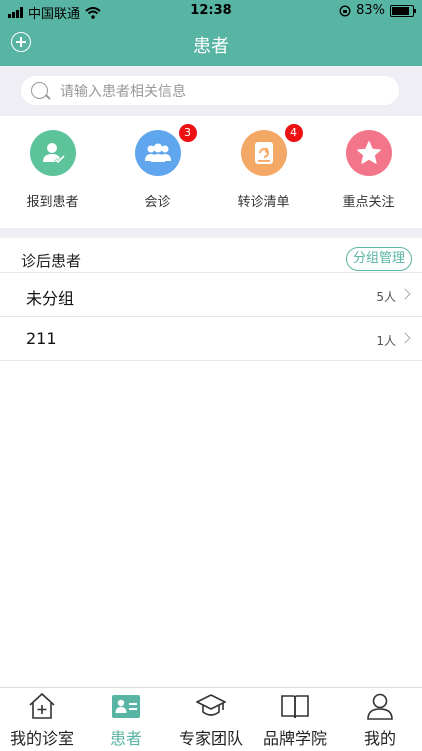 The width and height of the screenshot is (422, 751). I want to click on quick-action-consultation: 3 会诊, so click(157, 167).